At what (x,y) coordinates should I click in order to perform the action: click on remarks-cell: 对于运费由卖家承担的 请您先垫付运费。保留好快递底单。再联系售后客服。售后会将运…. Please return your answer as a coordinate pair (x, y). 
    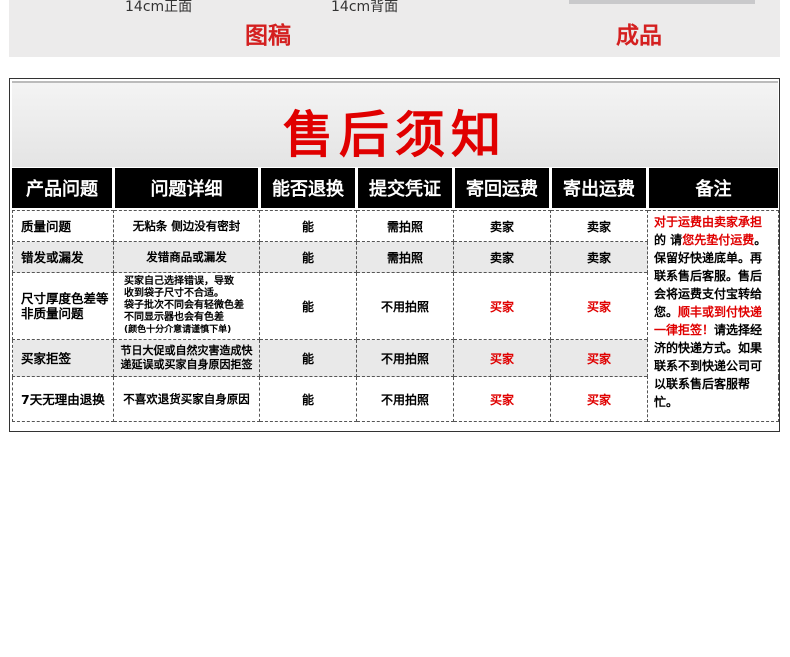
    Looking at the image, I should click on (713, 316).